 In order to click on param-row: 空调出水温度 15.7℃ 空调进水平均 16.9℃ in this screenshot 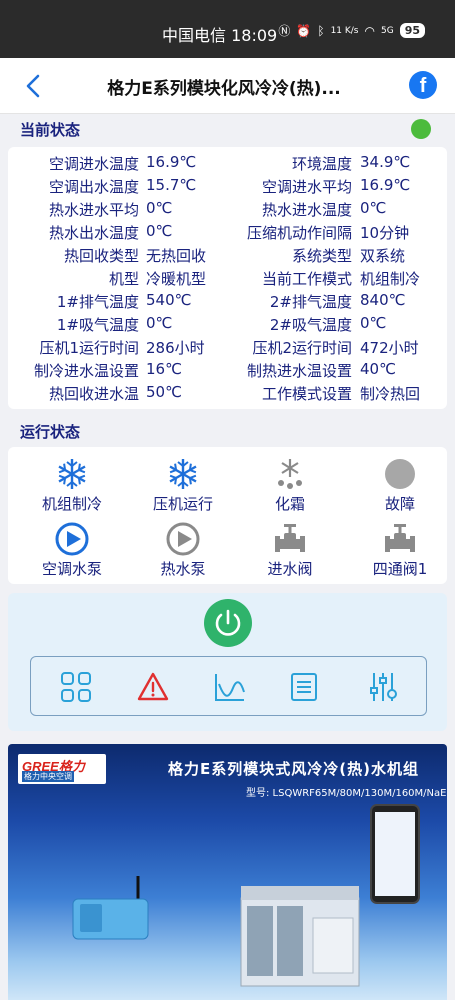, I will do `click(227, 185)`.